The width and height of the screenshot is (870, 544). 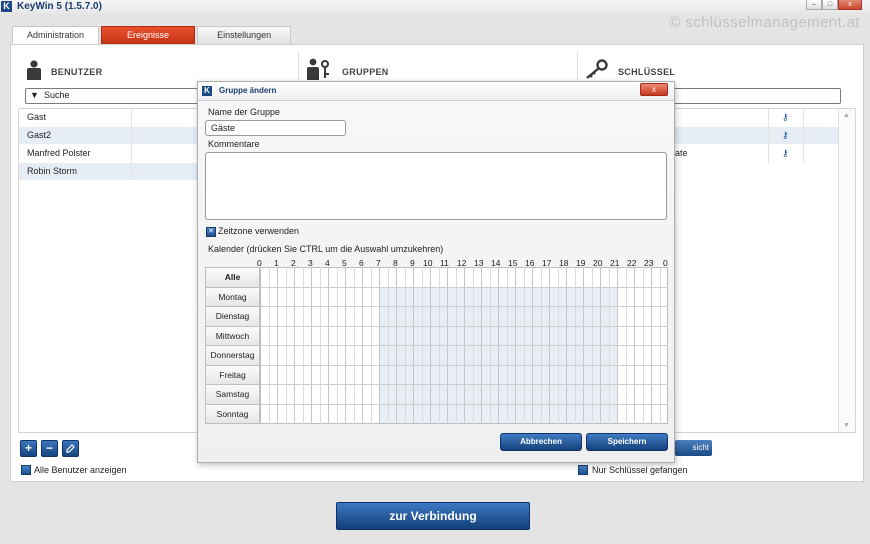 I want to click on day-row-mittwoch: Mittwoch, so click(x=232, y=335).